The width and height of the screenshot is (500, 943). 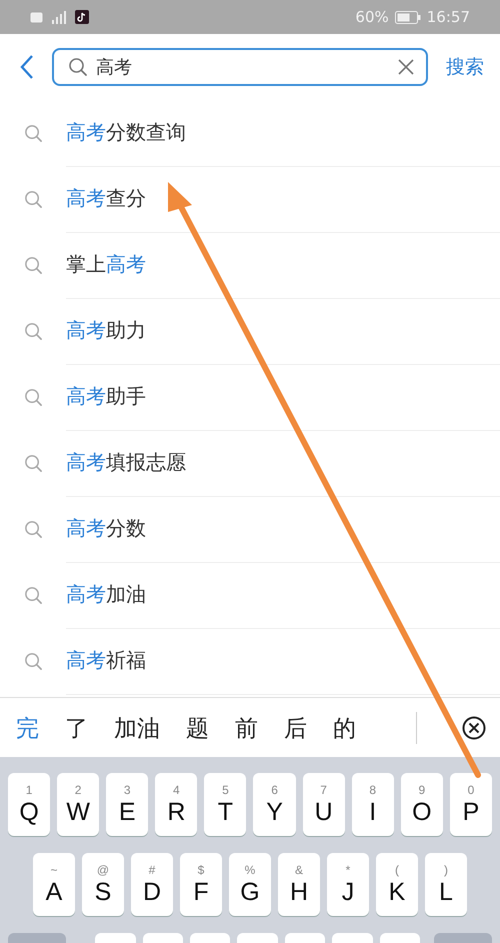 I want to click on candidate-word: 的, so click(x=344, y=728).